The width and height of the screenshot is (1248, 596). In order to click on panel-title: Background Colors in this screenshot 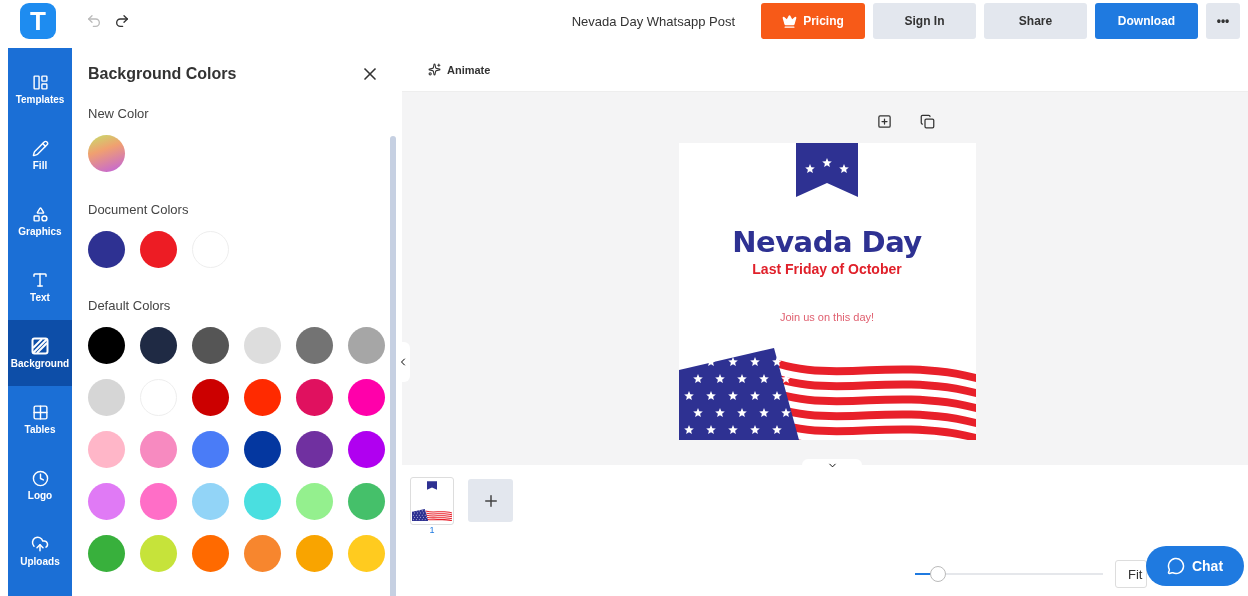, I will do `click(162, 74)`.